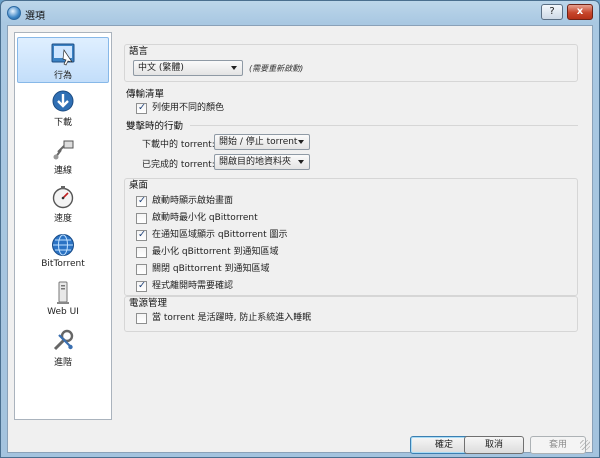 Image resolution: width=600 pixels, height=458 pixels. I want to click on category-label: 下載, so click(62, 123).